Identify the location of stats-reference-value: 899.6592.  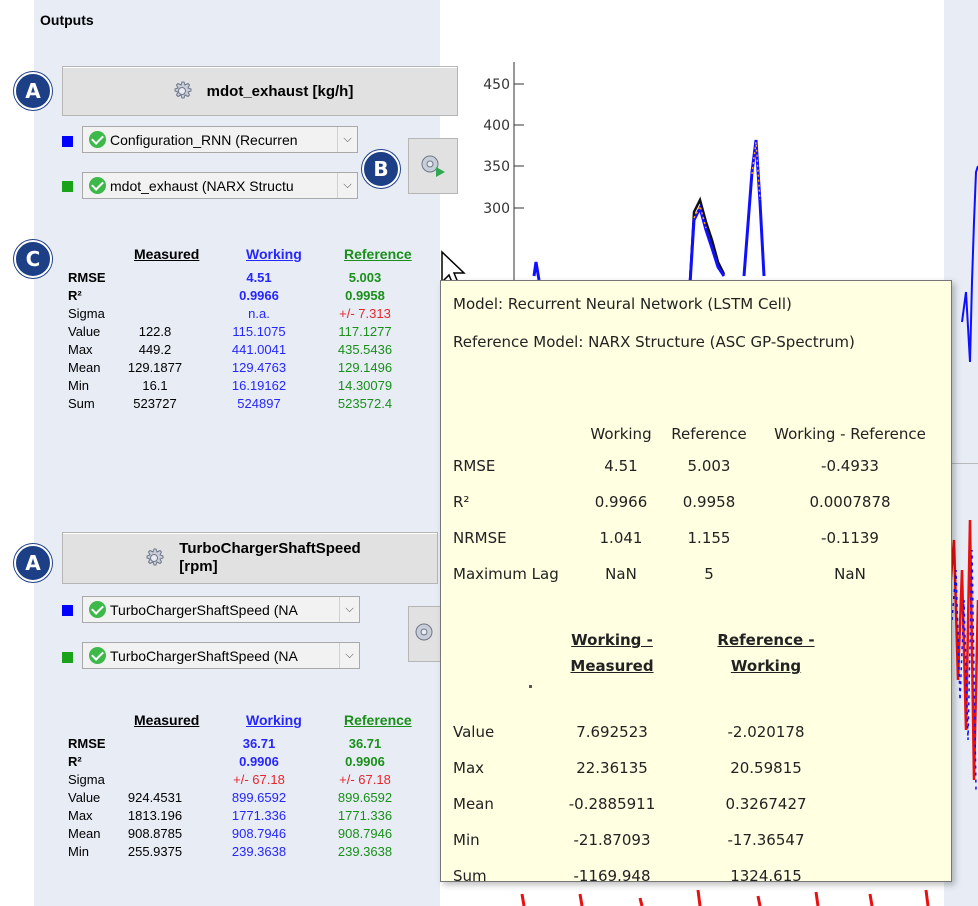
(365, 797).